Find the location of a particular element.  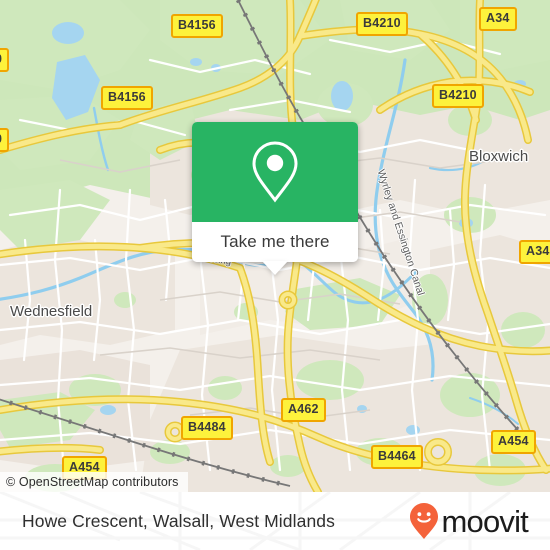

destination-callout: Take me there is located at coordinates (275, 198).